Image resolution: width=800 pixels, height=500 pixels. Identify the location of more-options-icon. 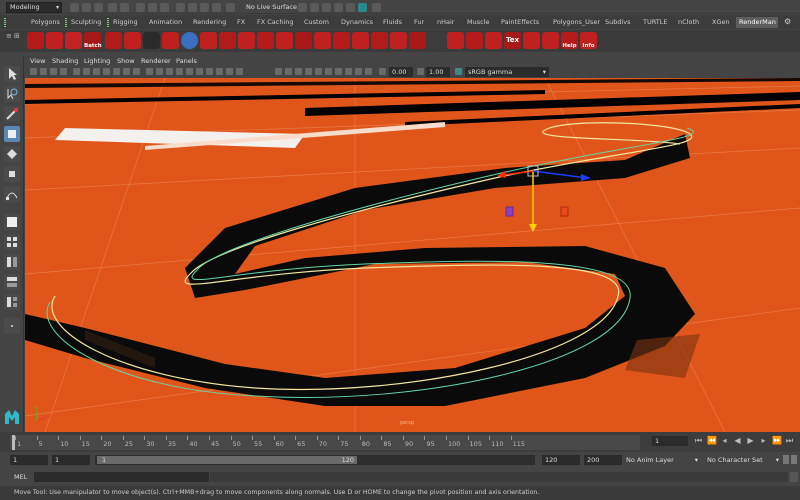
(12, 326).